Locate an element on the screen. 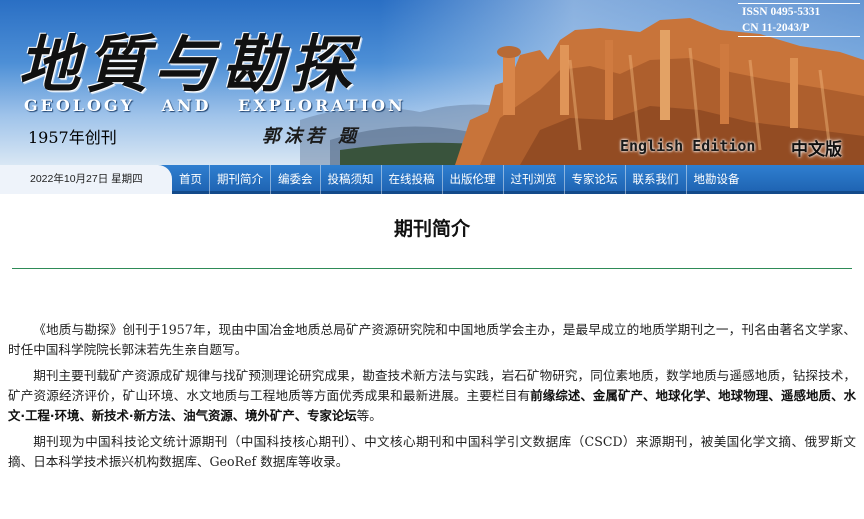  chinese-edition-link: 中文版 is located at coordinates (816, 147).